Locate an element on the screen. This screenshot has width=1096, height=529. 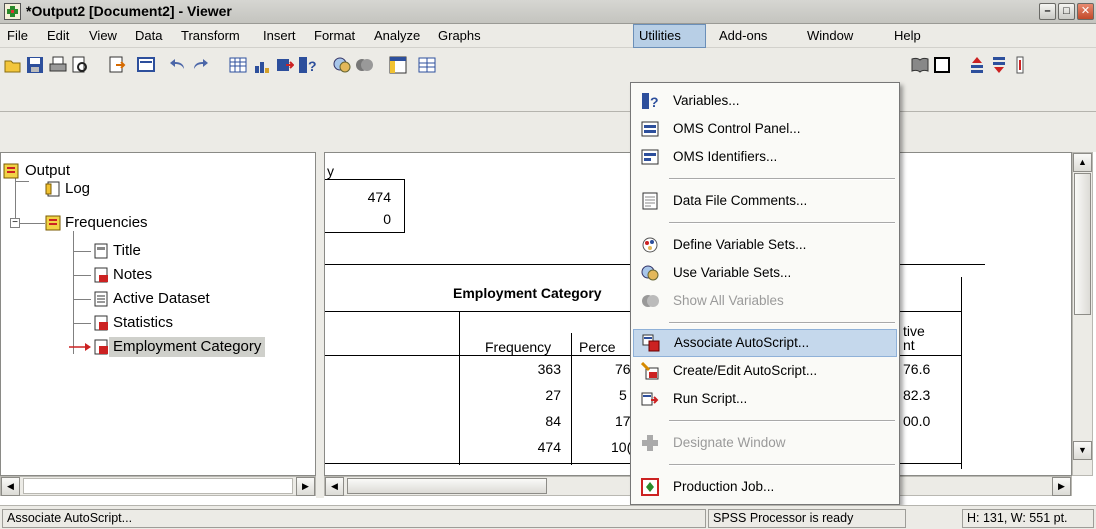
menu-edit: Edit is located at coordinates (58, 36).